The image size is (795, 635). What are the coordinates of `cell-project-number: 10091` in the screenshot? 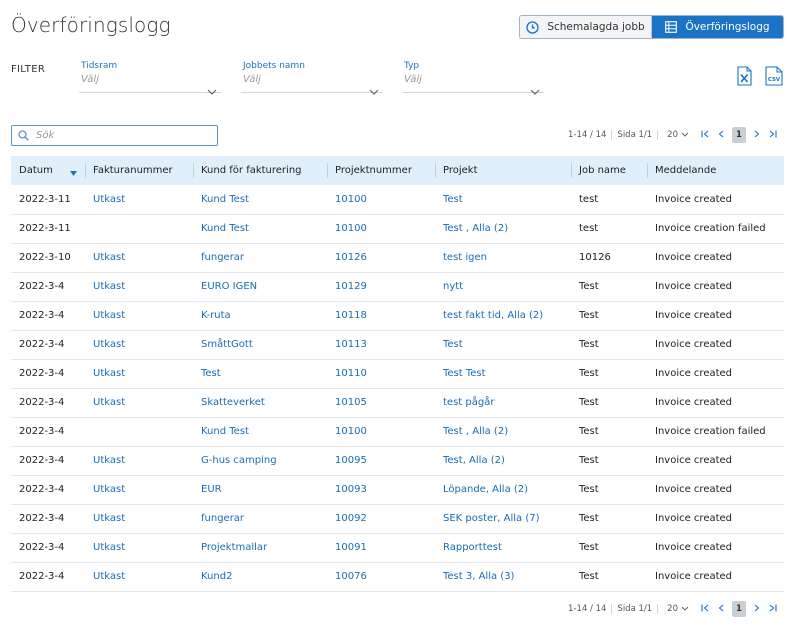 It's located at (381, 548).